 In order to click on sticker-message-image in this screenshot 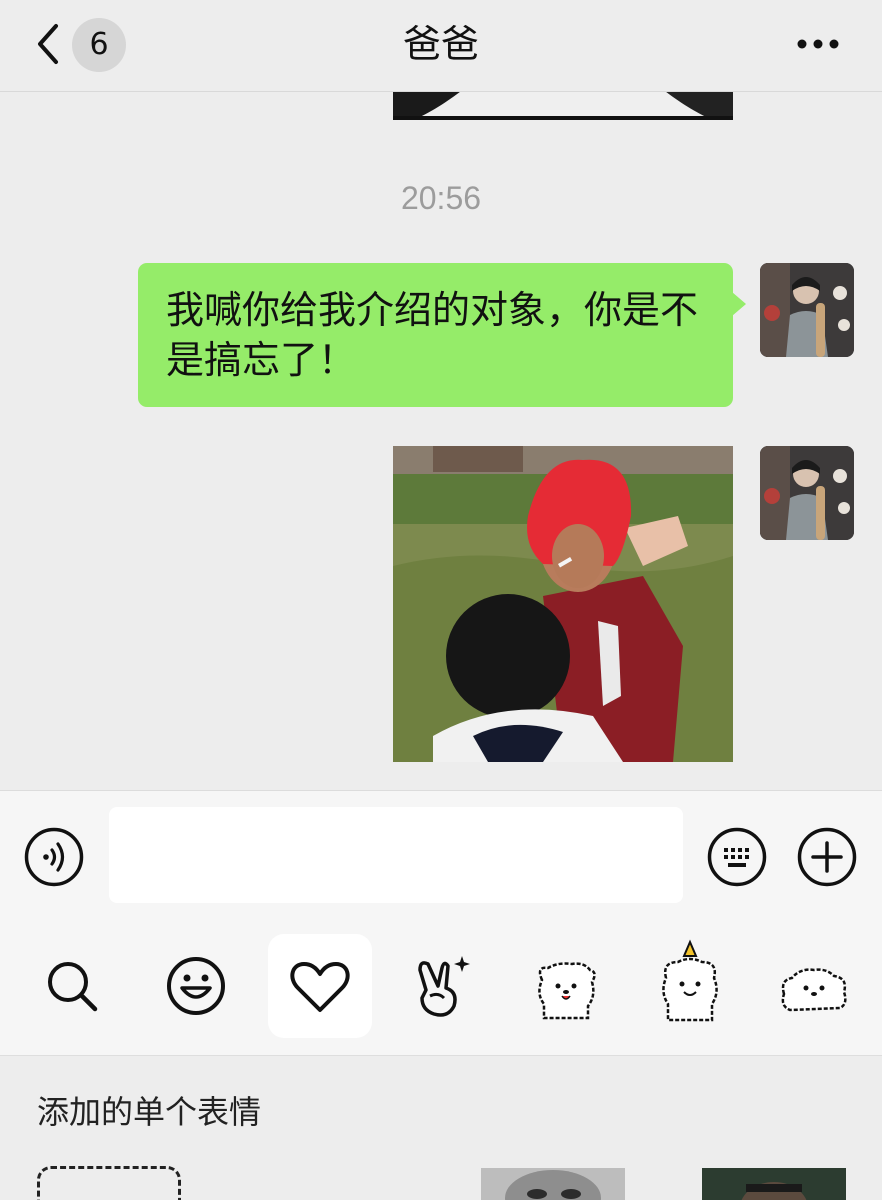, I will do `click(563, 604)`.